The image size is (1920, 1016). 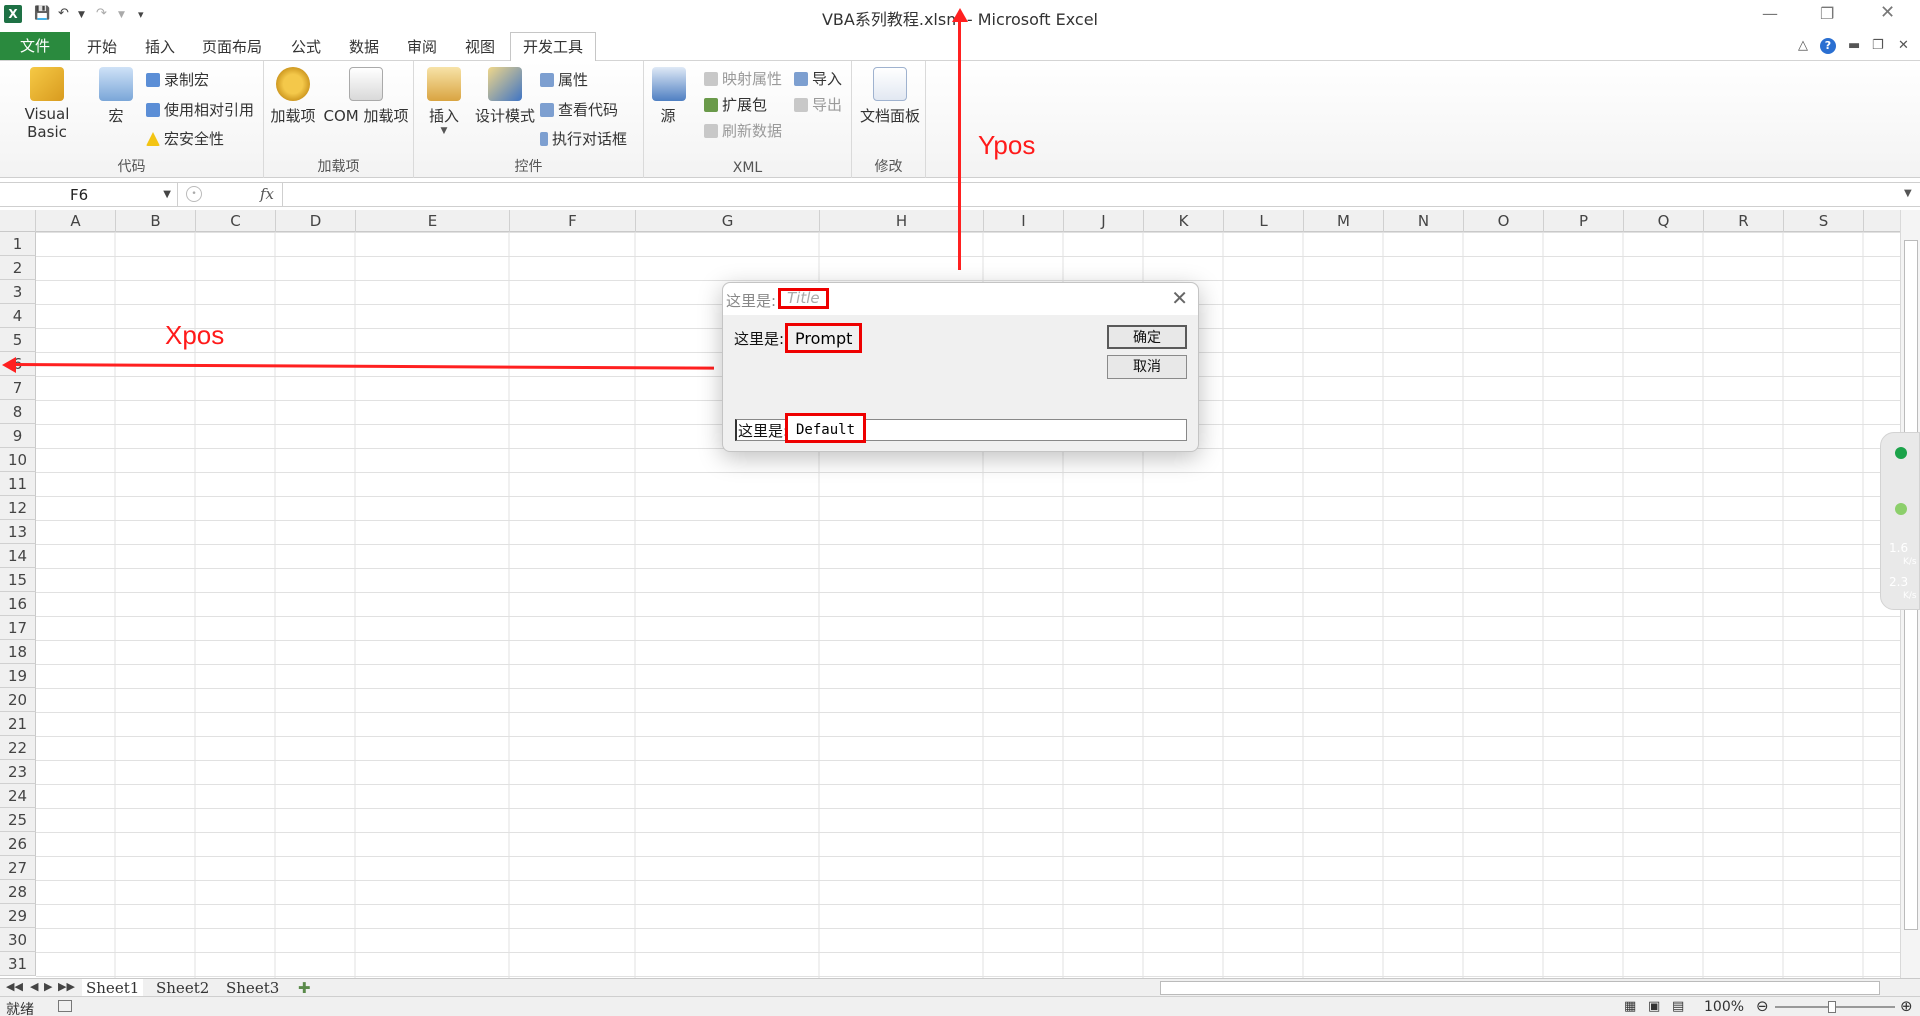 What do you see at coordinates (553, 47) in the screenshot?
I see `tab-developer: 开发工具` at bounding box center [553, 47].